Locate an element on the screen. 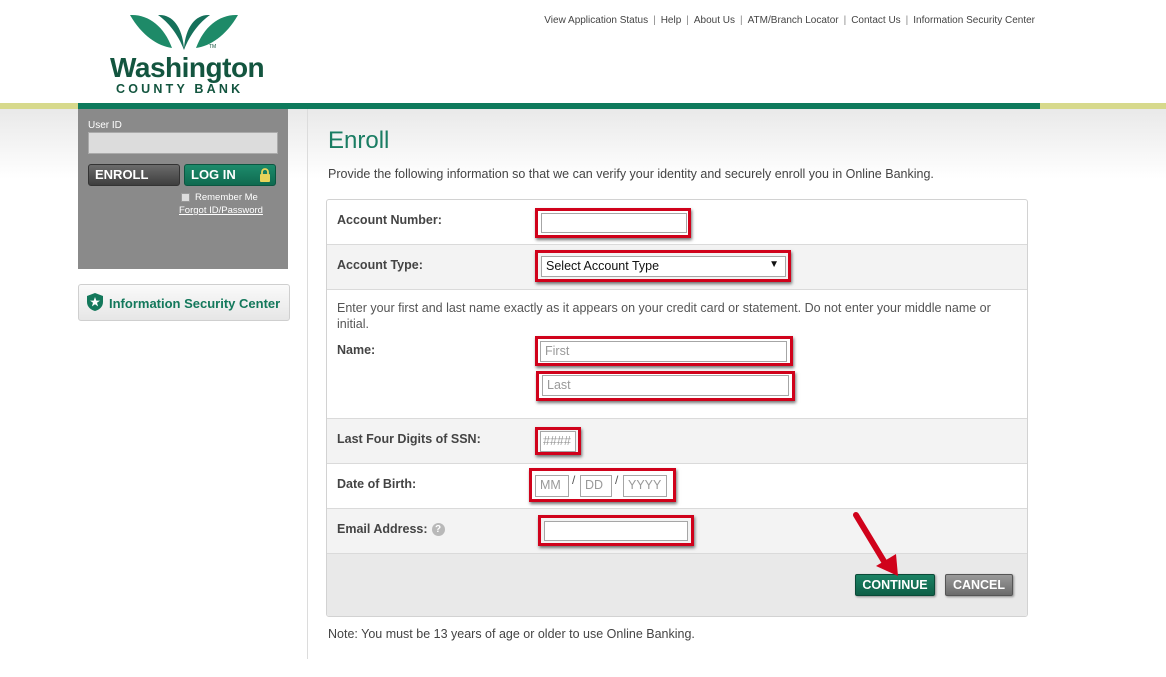 Image resolution: width=1166 pixels, height=677 pixels. link-help: Help is located at coordinates (671, 20).